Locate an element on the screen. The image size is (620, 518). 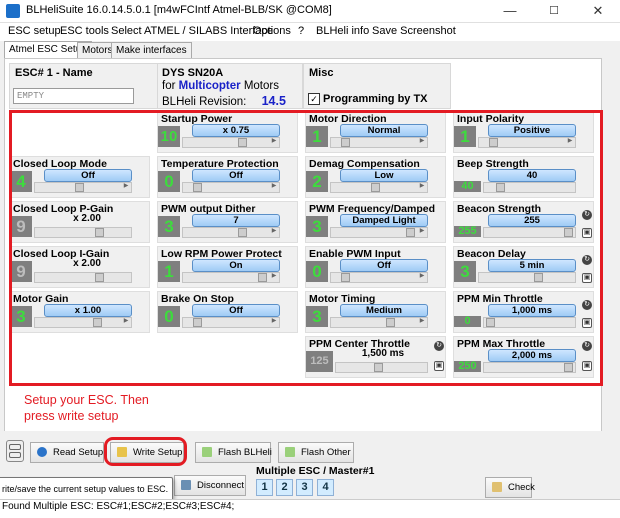
misc-label: Misc is located at coordinates (321, 73).